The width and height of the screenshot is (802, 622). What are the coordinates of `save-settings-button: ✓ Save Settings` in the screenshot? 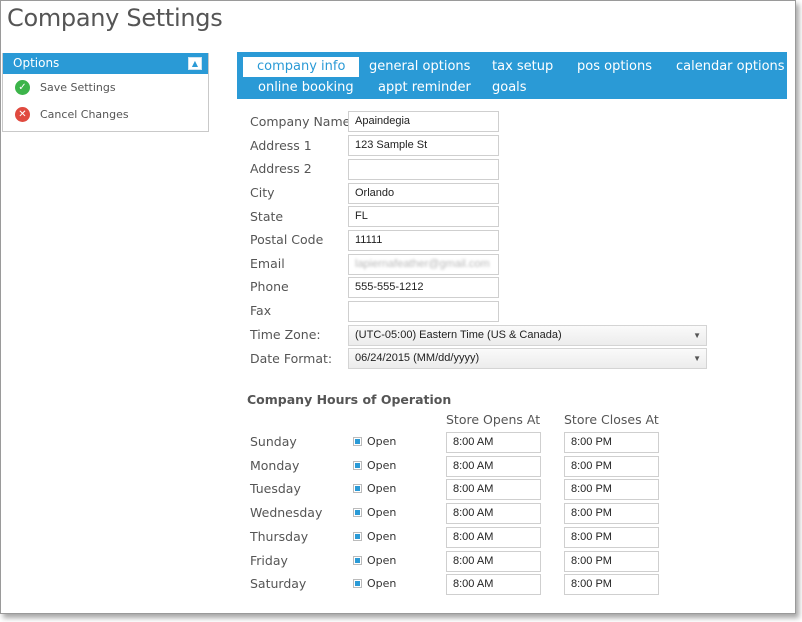 It's located at (105, 87).